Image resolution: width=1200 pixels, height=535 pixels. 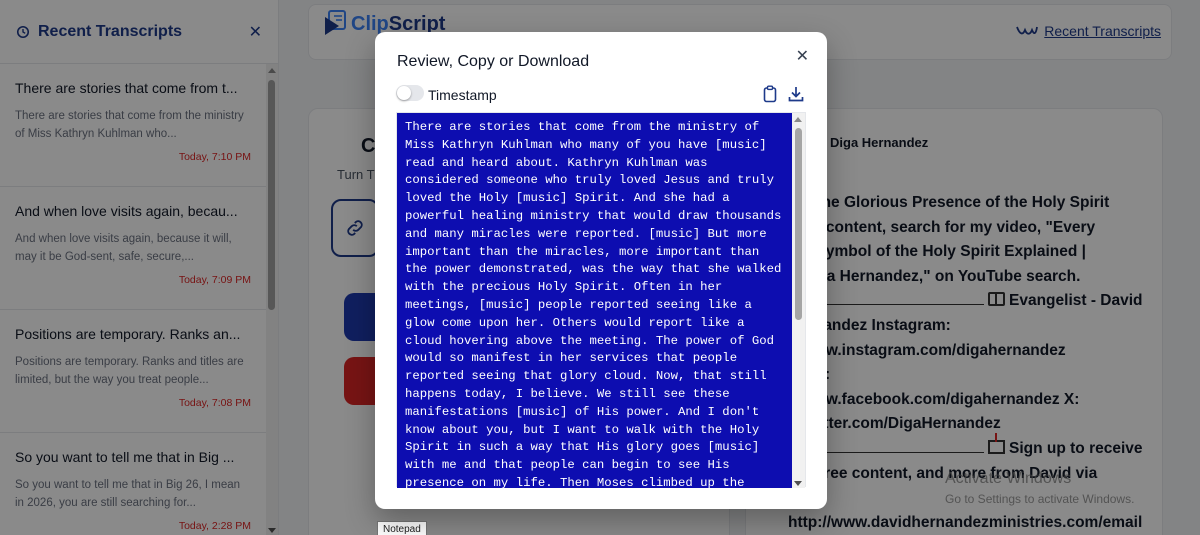 I want to click on modal-title: Review, Copy or Download, so click(x=493, y=61).